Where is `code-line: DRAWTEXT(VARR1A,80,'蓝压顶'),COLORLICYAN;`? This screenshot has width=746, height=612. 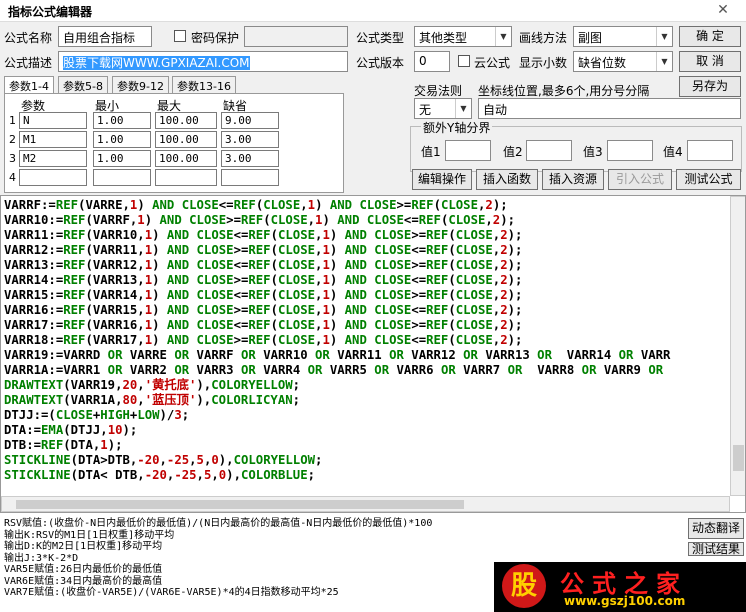 code-line: DRAWTEXT(VARR1A,80,'蓝压顶'),COLORLICYAN; is located at coordinates (152, 400).